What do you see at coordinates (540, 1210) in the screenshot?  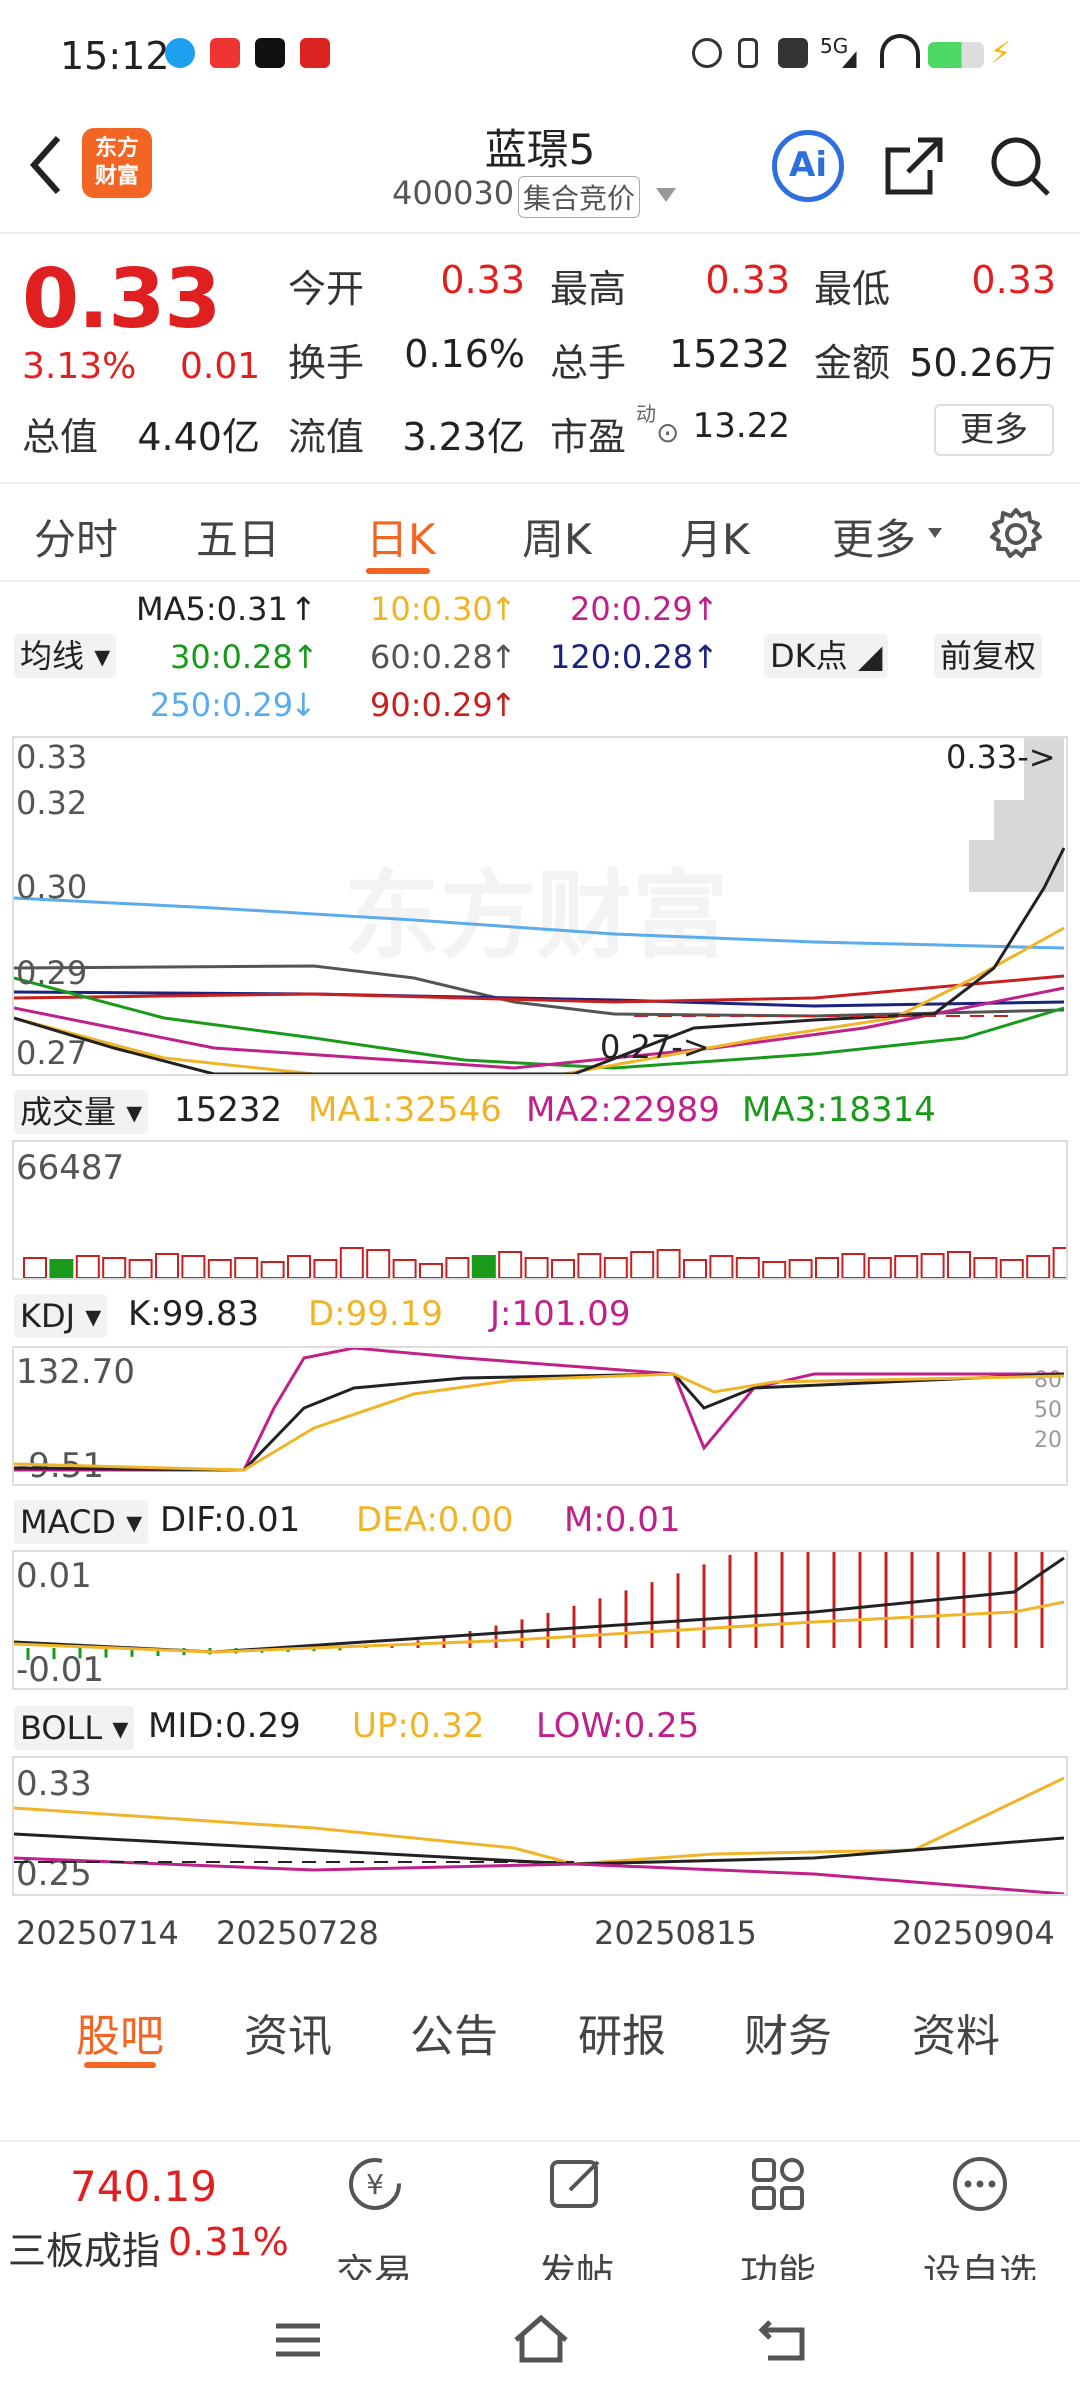 I see `volume-chart: 66487` at bounding box center [540, 1210].